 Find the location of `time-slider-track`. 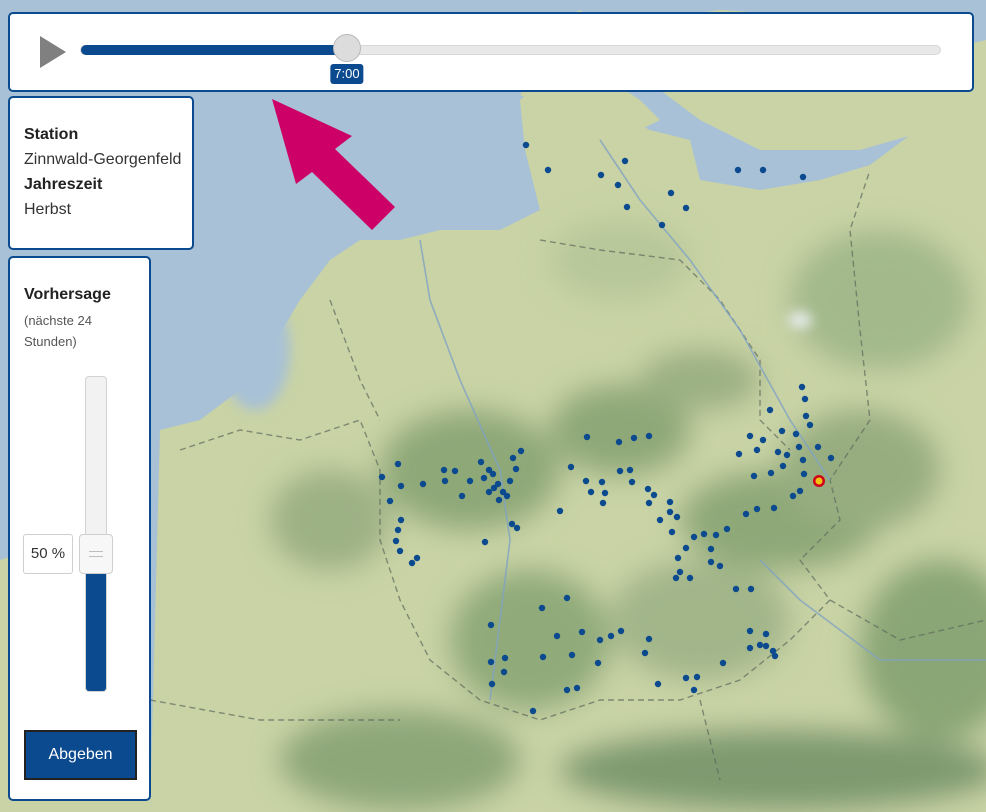

time-slider-track is located at coordinates (510, 50).